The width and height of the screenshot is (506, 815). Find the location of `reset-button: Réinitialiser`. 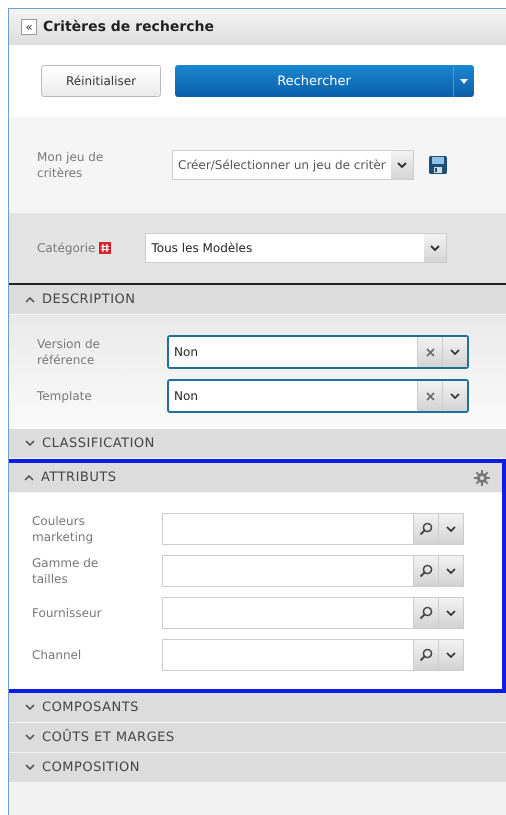

reset-button: Réinitialiser is located at coordinates (101, 81).